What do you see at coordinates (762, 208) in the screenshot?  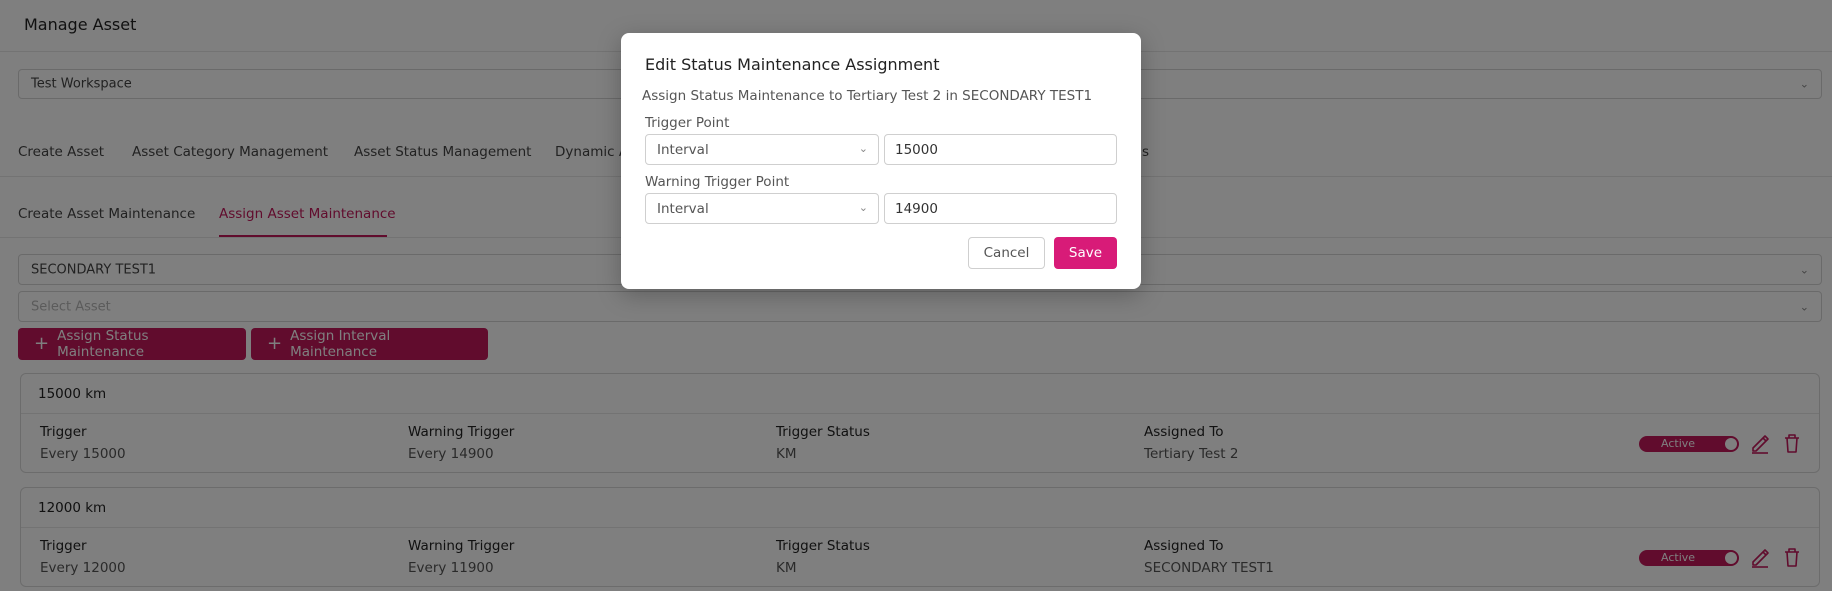 I see `warning-type-select: Interval ⌄` at bounding box center [762, 208].